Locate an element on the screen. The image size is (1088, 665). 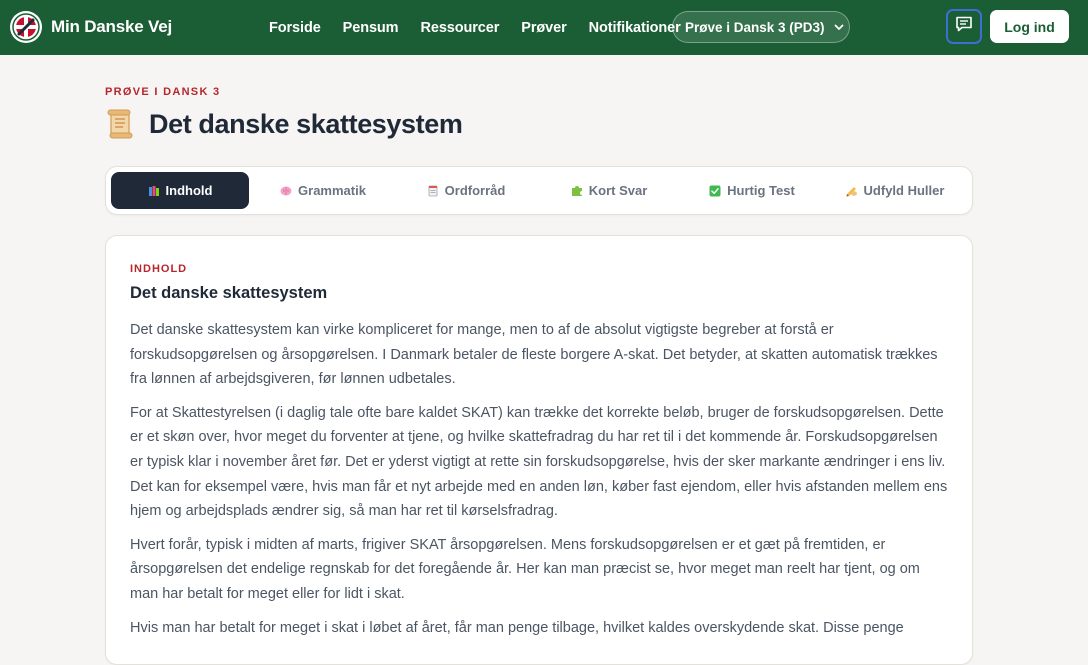
chat-icon is located at coordinates (964, 26).